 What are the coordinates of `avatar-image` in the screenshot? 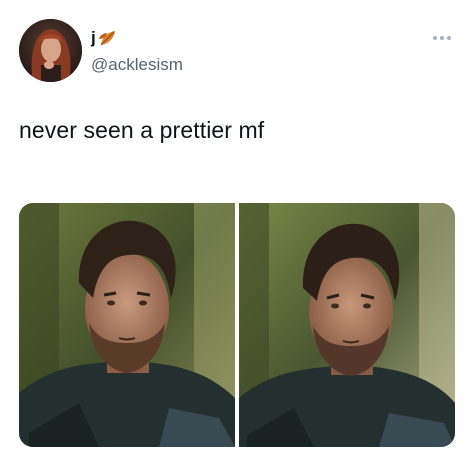 It's located at (50, 50).